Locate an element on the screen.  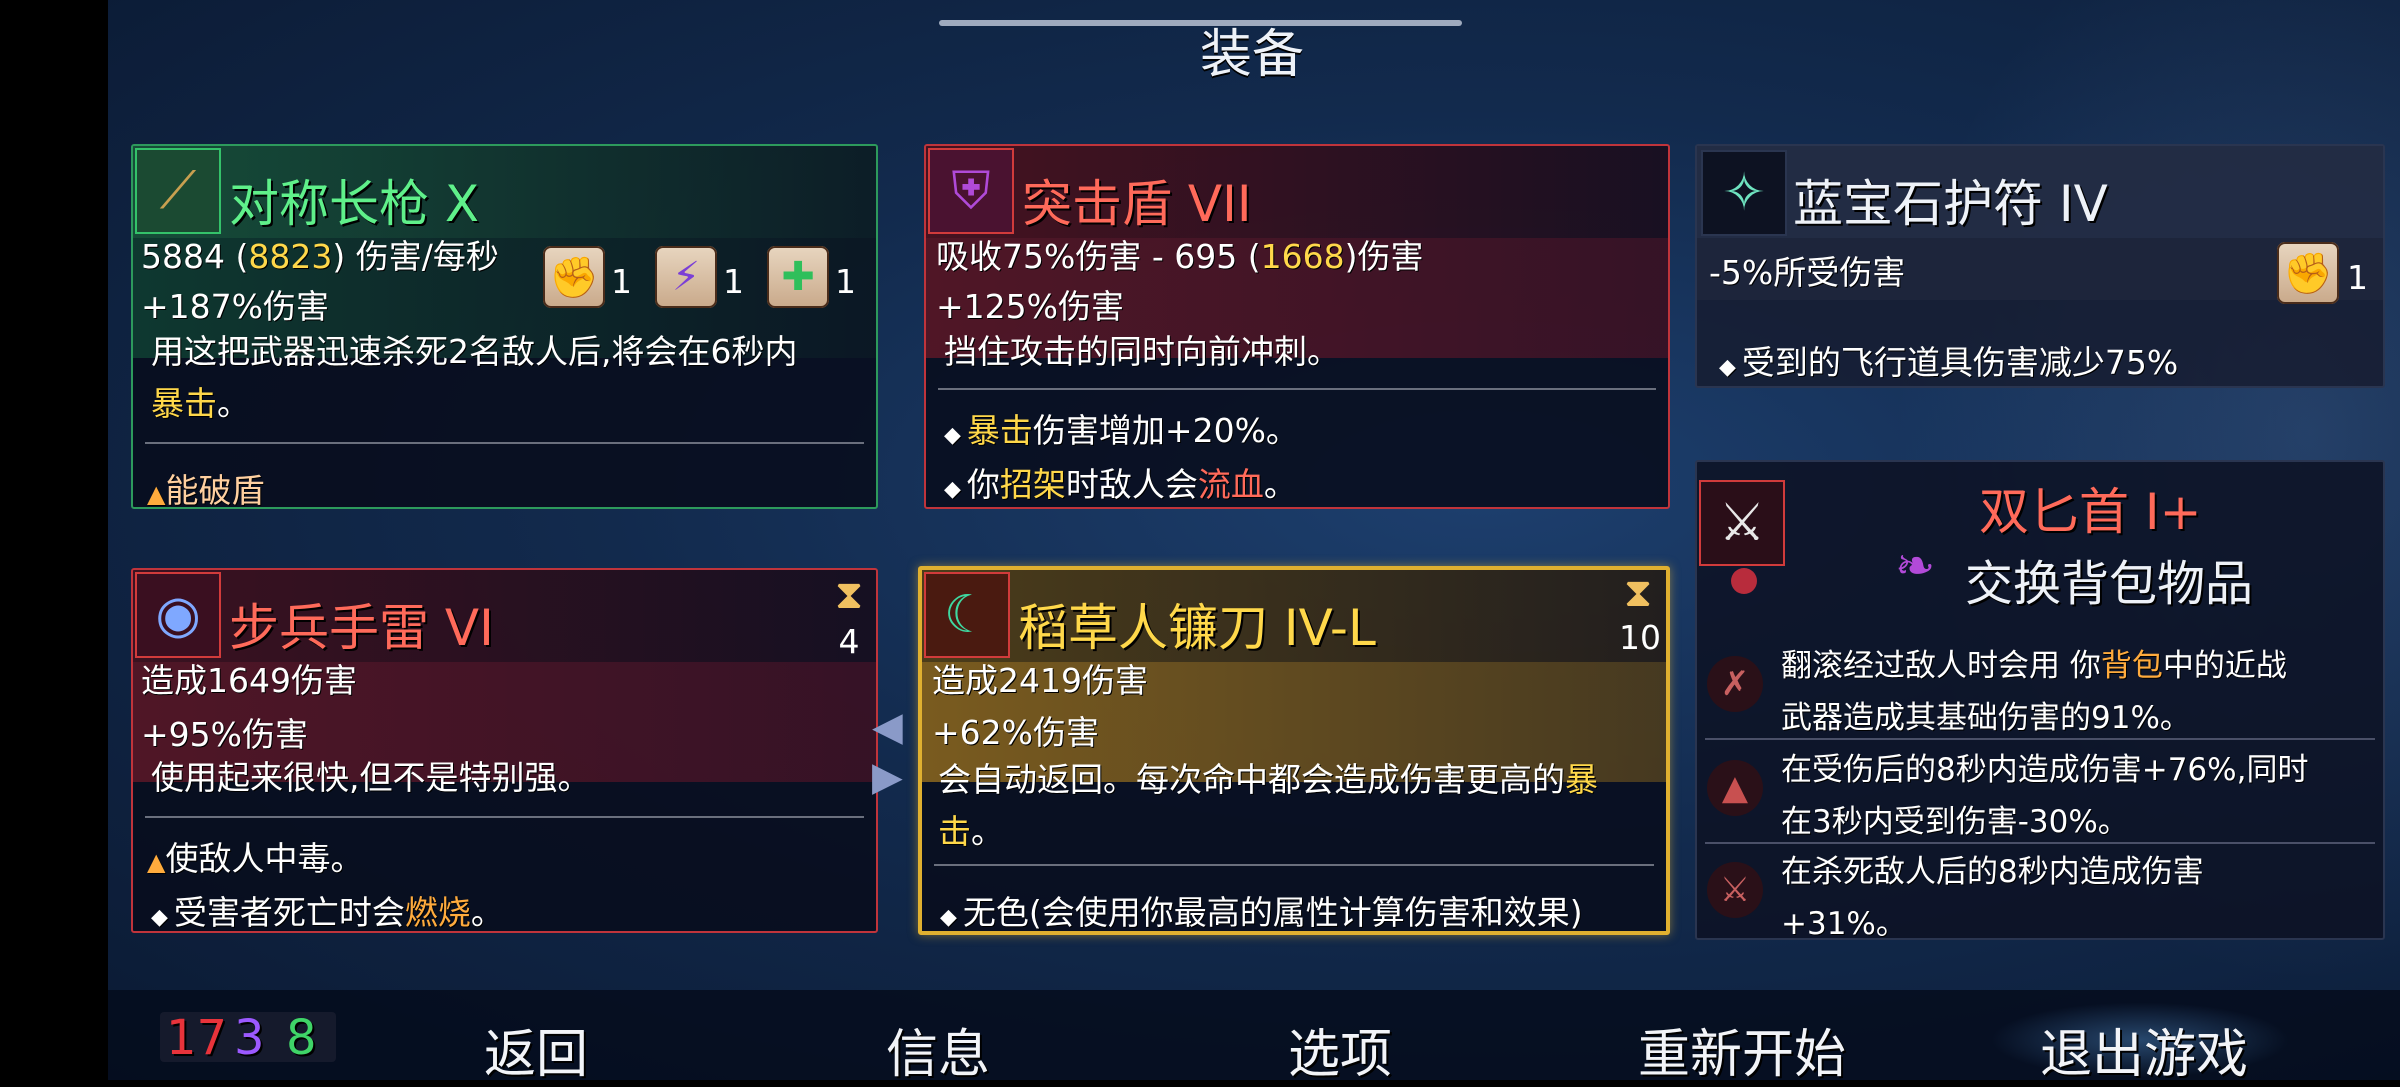
damage-bonus: +62%伤害 is located at coordinates (1015, 732).